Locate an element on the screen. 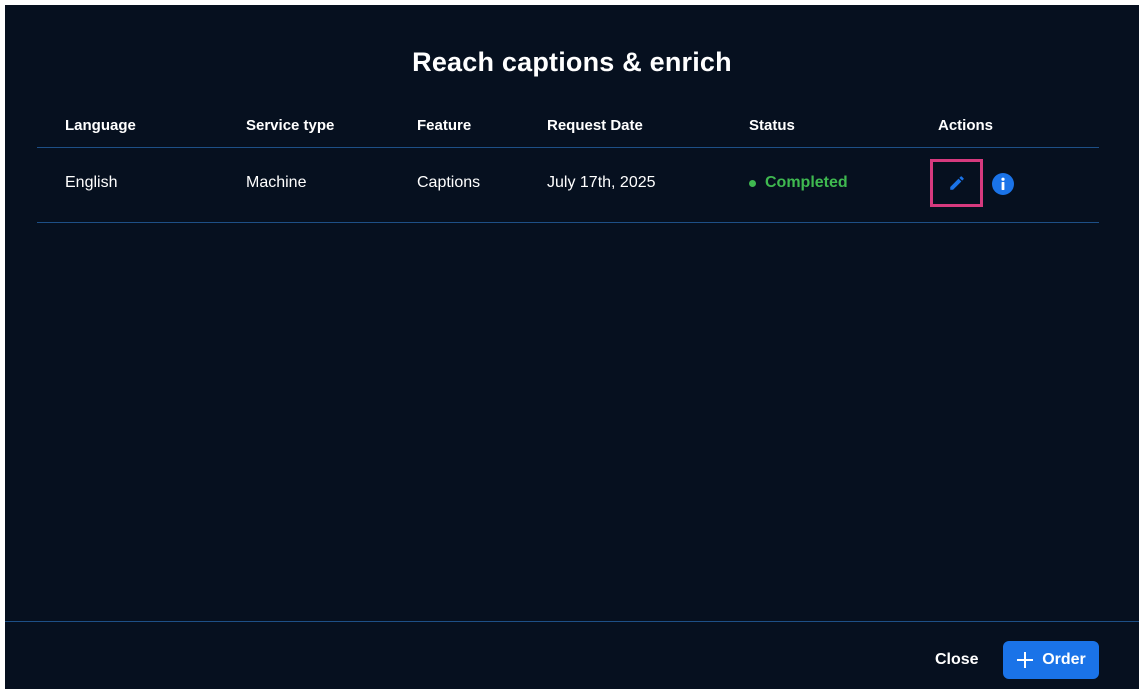 Image resolution: width=1139 pixels, height=689 pixels. cell-request-date: July 17th, 2025 is located at coordinates (601, 182).